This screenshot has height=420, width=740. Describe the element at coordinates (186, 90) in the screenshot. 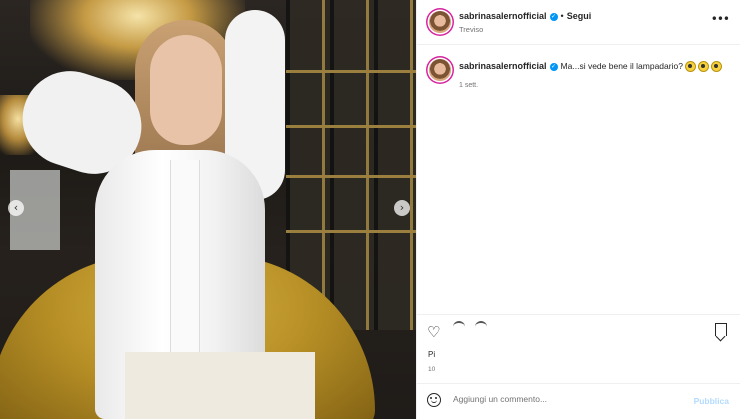

I see `face` at that location.